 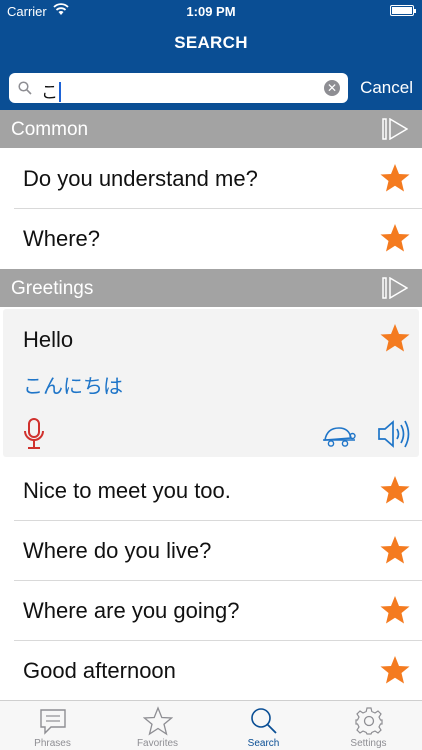 I want to click on search-row: こ ✕ Cancel, so click(x=211, y=88).